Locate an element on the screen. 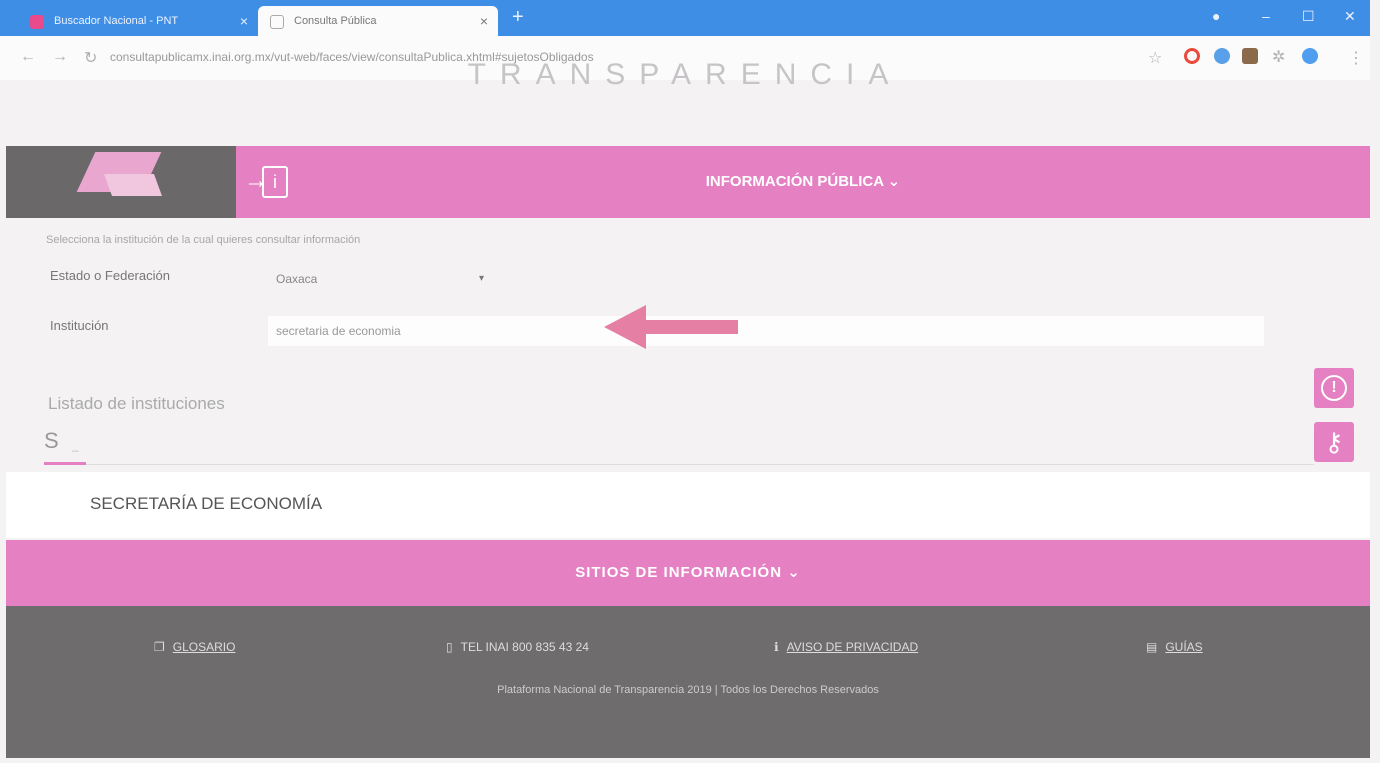 This screenshot has width=1380, height=763. browser-tab-buscador: Buscador Nacional - PNT × is located at coordinates (138, 21).